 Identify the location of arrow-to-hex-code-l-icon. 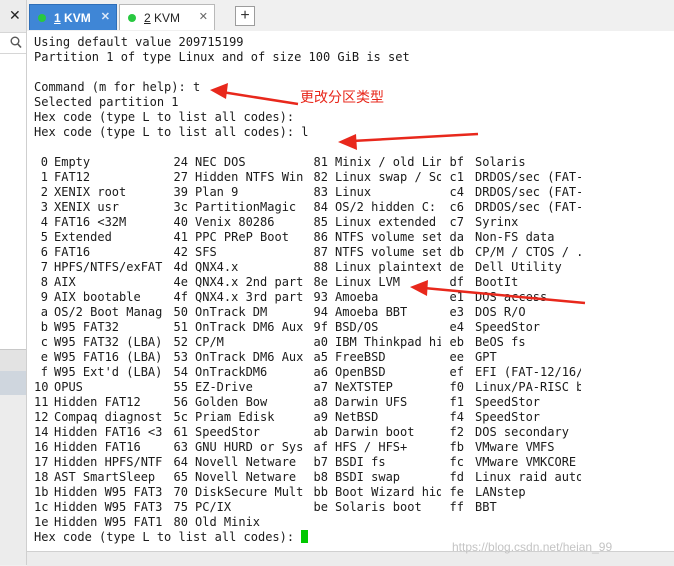
(408, 141).